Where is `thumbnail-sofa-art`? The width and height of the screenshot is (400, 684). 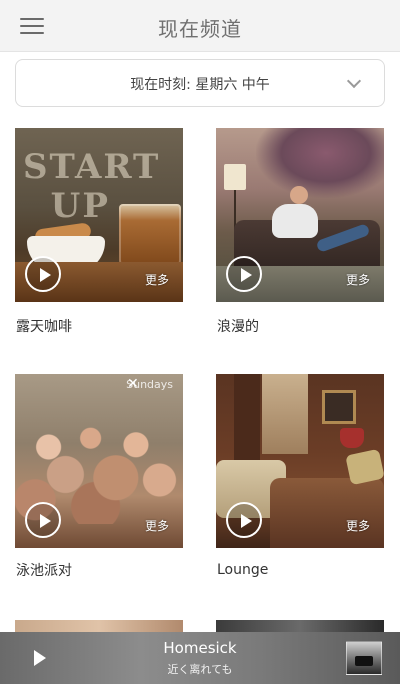
thumbnail-sofa-art is located at coordinates (327, 513).